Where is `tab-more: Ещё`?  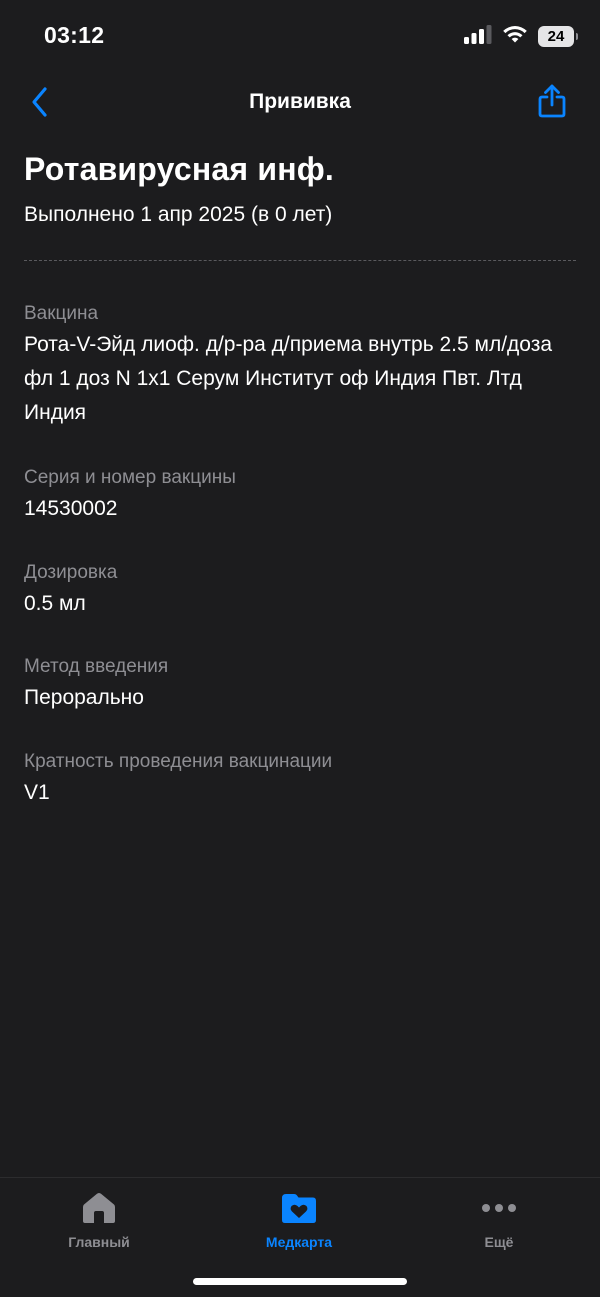
tab-more: Ещё is located at coordinates (499, 1220).